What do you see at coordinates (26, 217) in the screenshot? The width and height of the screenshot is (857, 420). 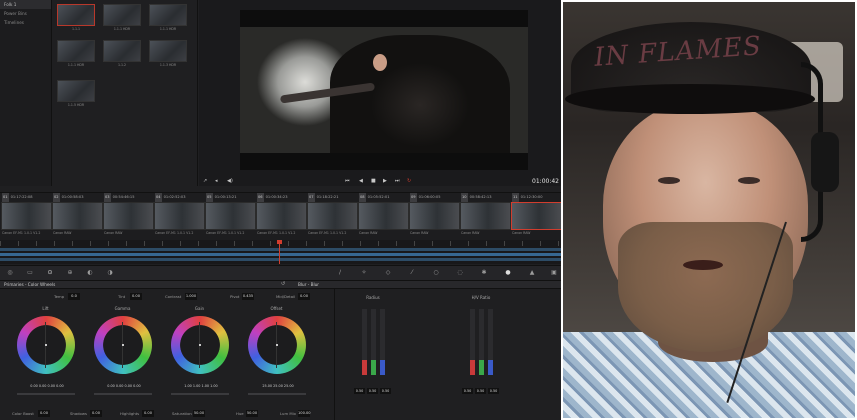 I see `timeline-clip: 01 01:17:22:08 Canon EF-M1 1.0.1 V1.2` at bounding box center [26, 217].